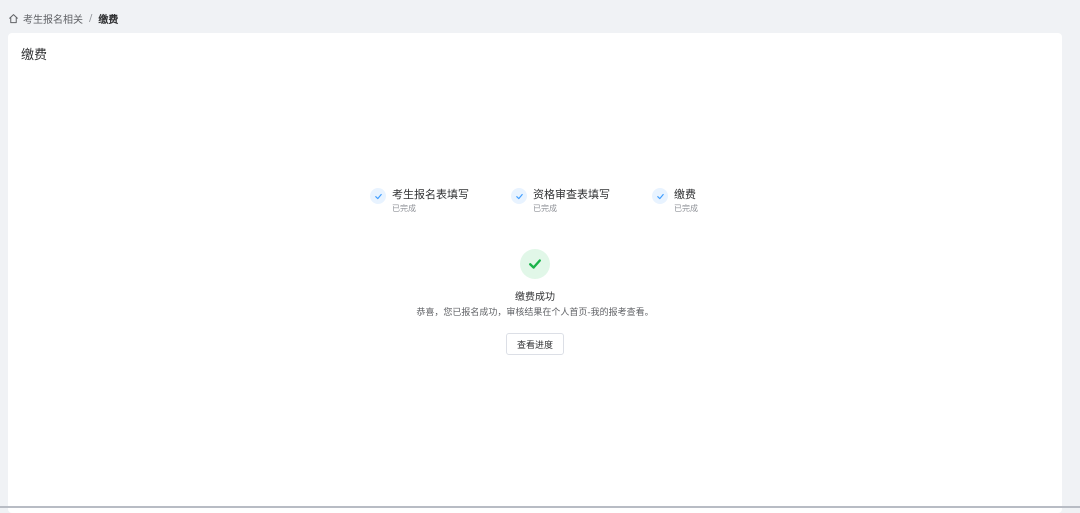  What do you see at coordinates (1076, 254) in the screenshot?
I see `scroll-edge` at bounding box center [1076, 254].